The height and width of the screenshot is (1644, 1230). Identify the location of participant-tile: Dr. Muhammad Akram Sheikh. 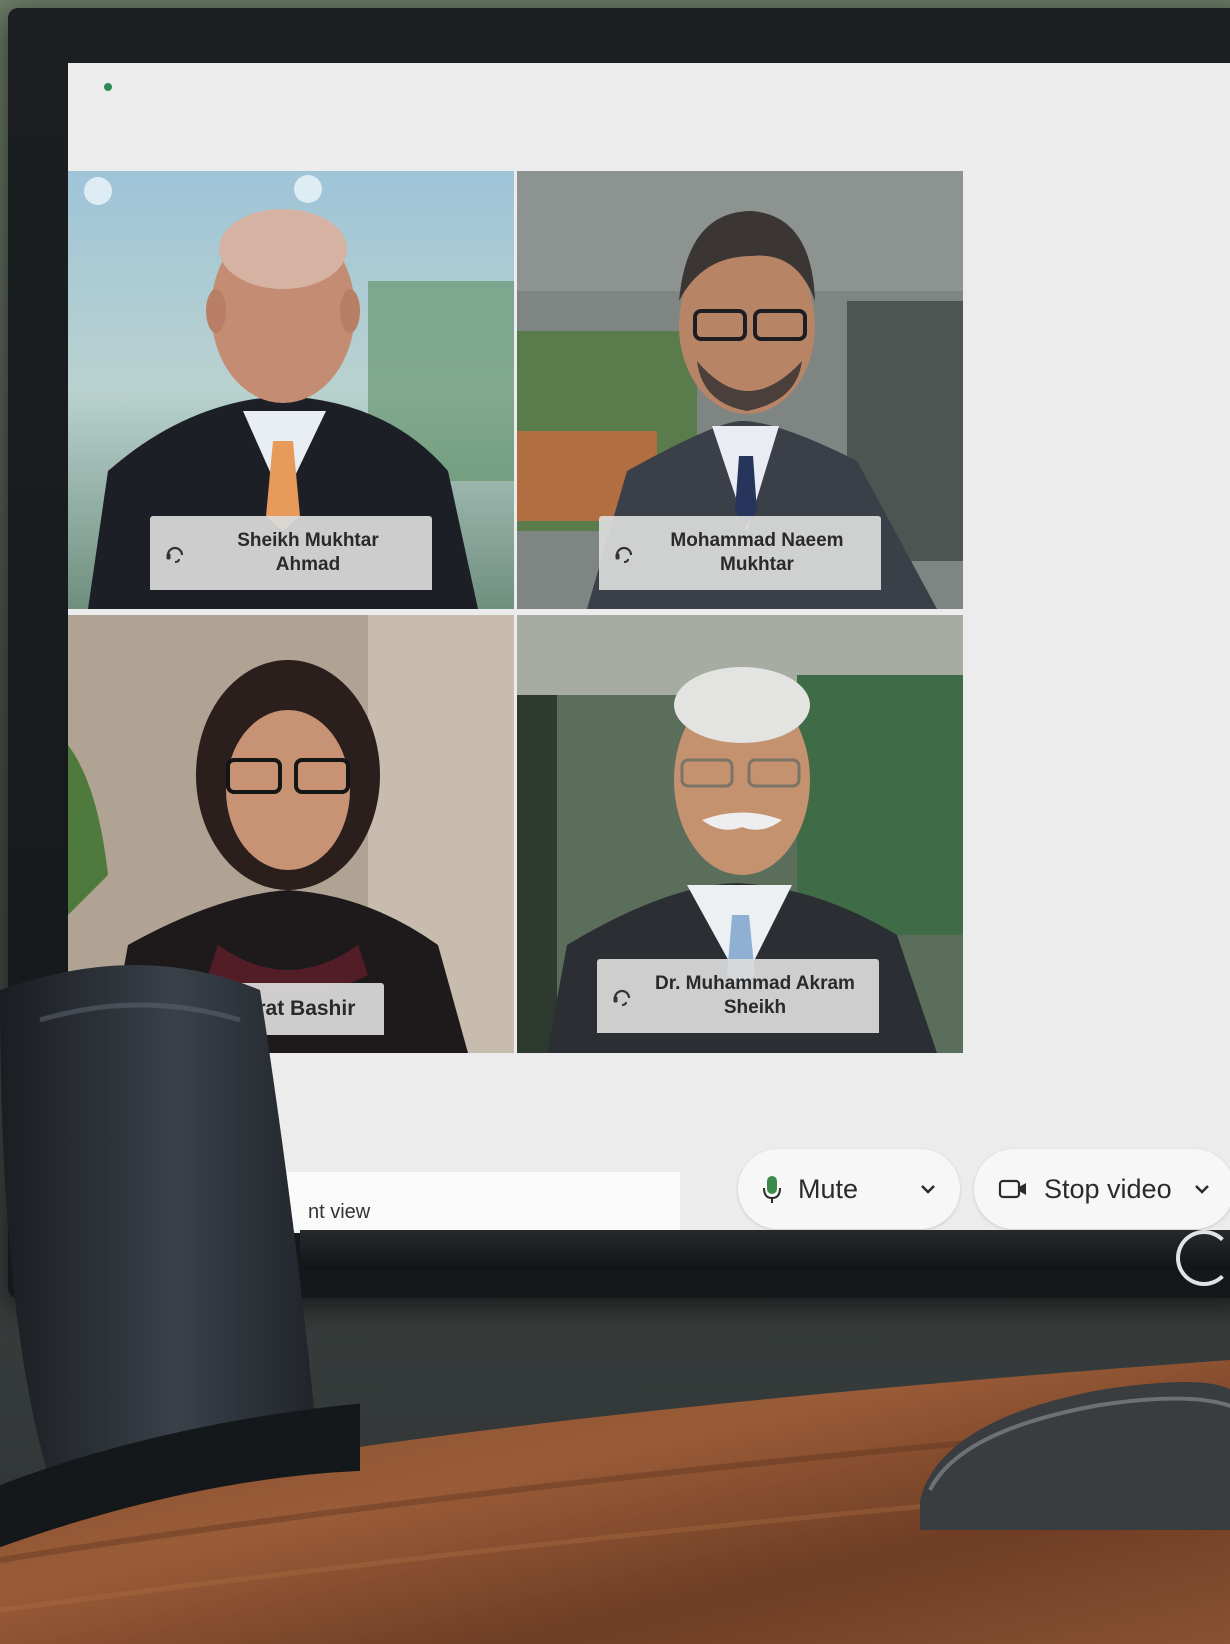
(740, 834).